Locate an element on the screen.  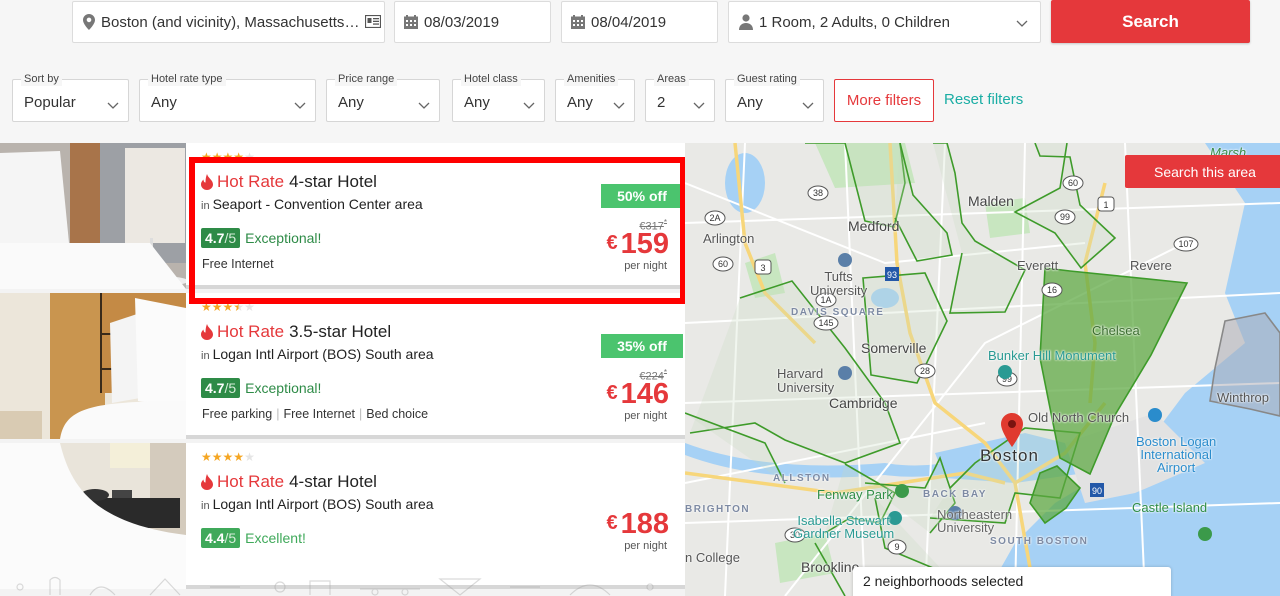
svg-text: 60 is located at coordinates (723, 264).